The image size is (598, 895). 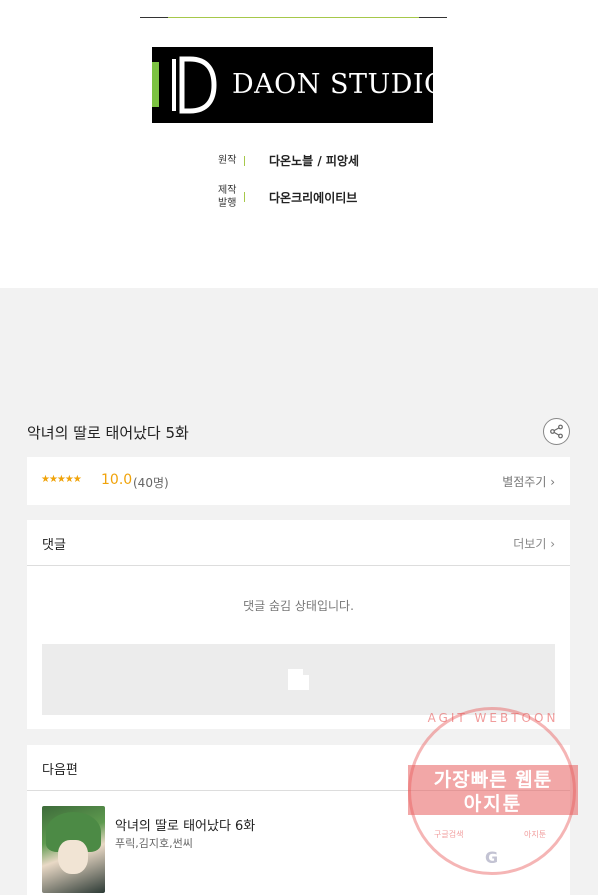 What do you see at coordinates (108, 433) in the screenshot?
I see `episode-title: 악녀의 딸로 태어났다 5화` at bounding box center [108, 433].